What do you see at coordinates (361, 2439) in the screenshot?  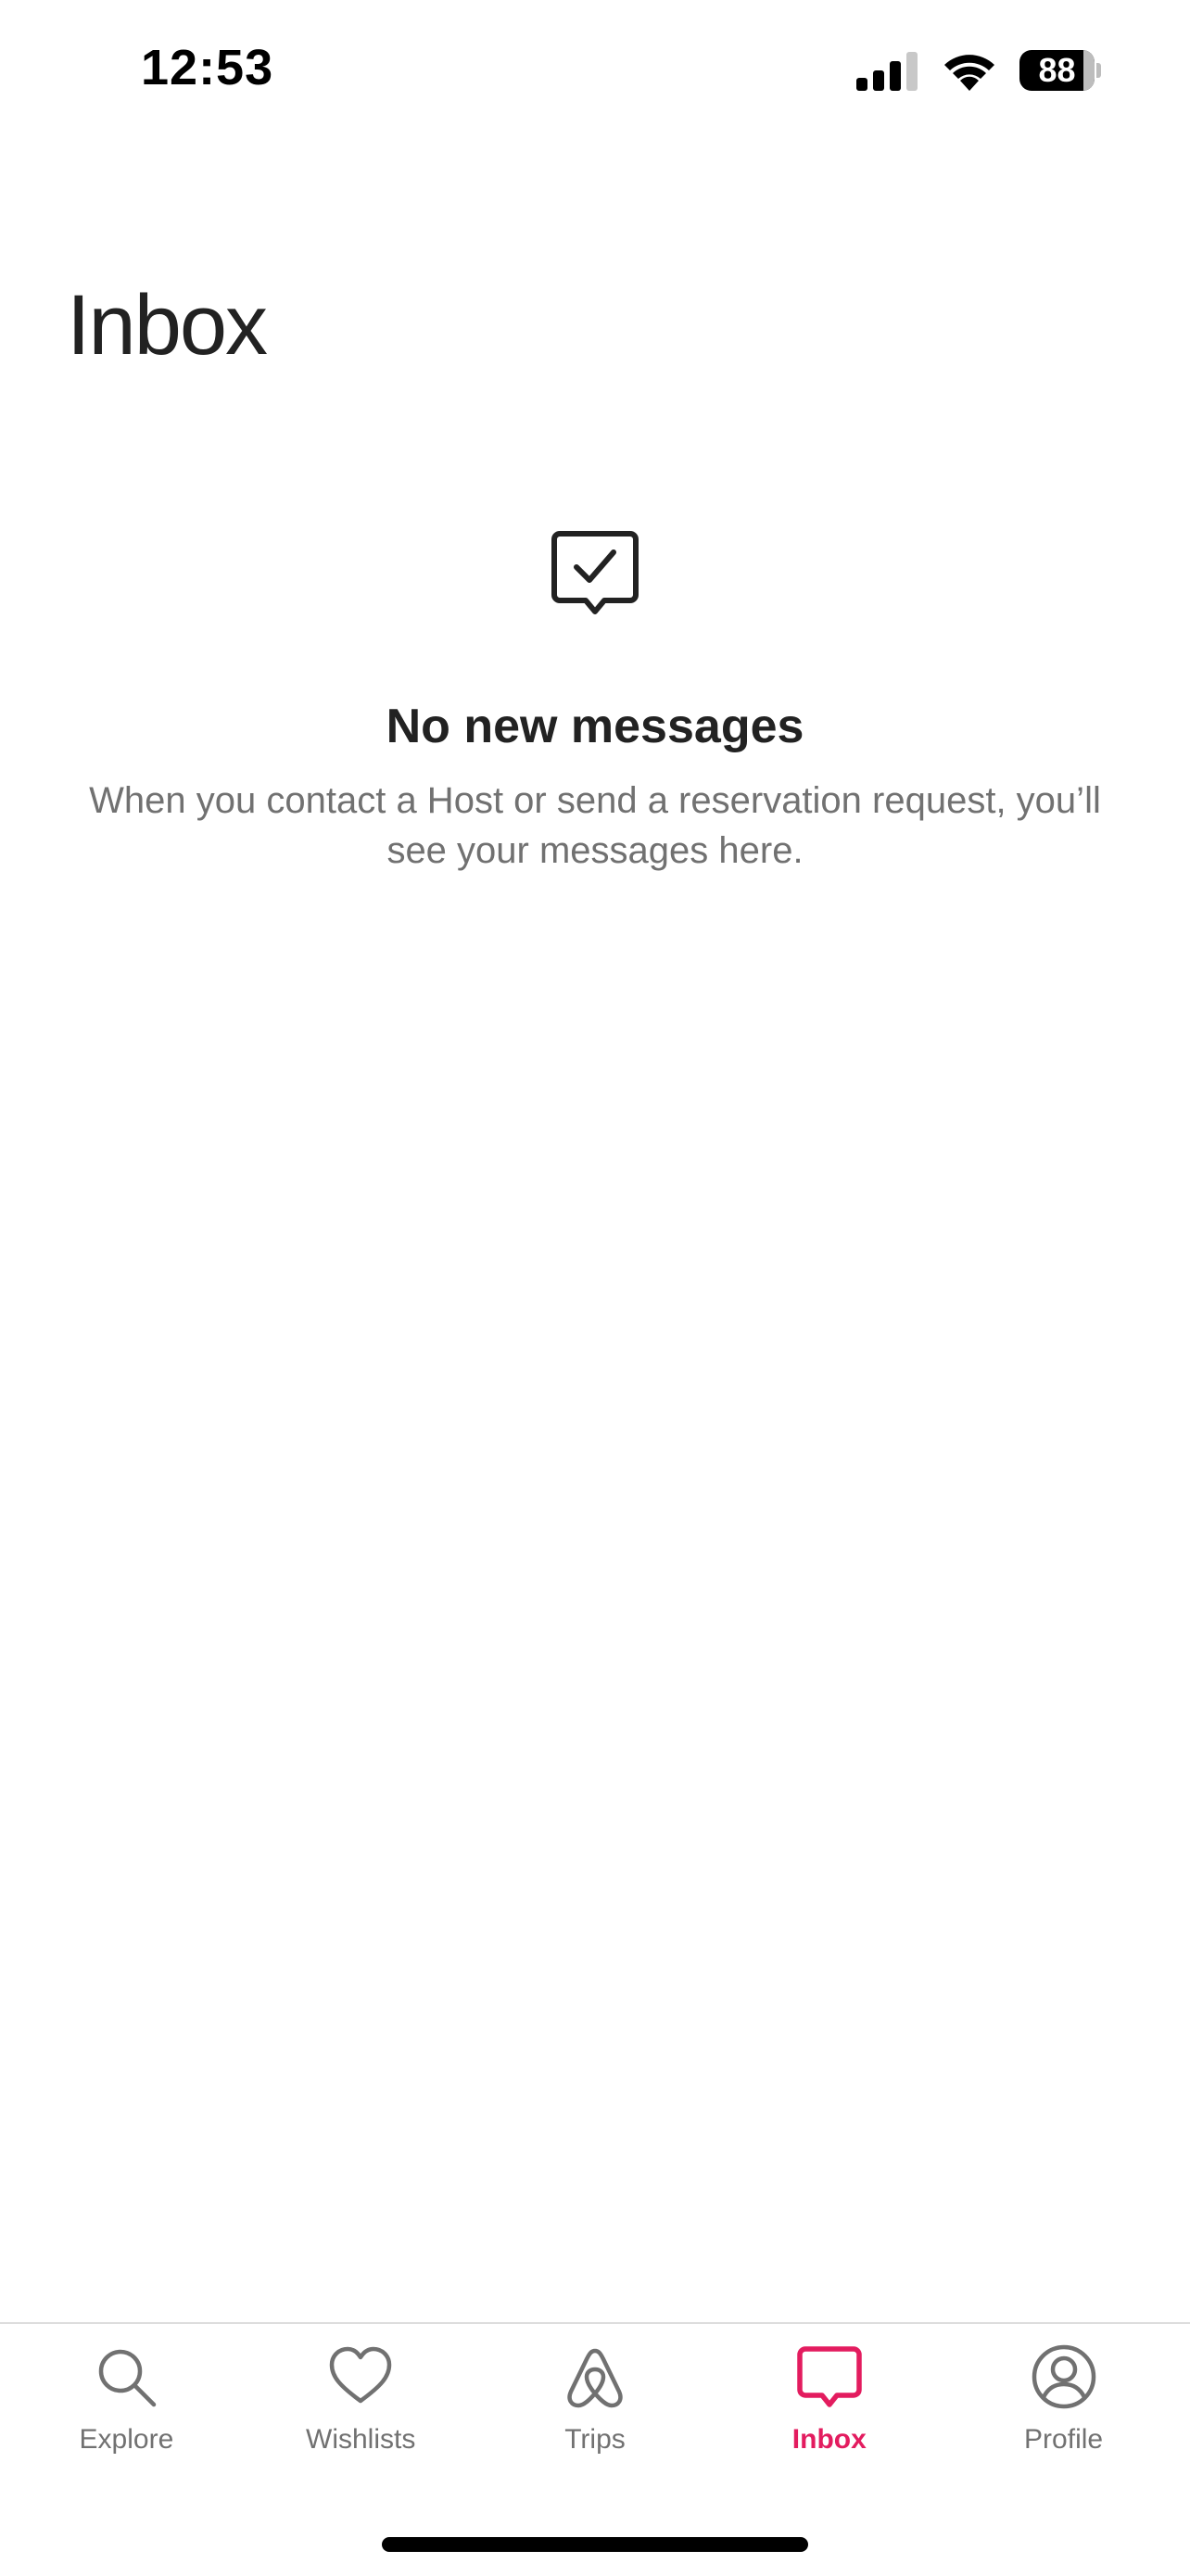 I see `tab-wishlists-label: Wishlists` at bounding box center [361, 2439].